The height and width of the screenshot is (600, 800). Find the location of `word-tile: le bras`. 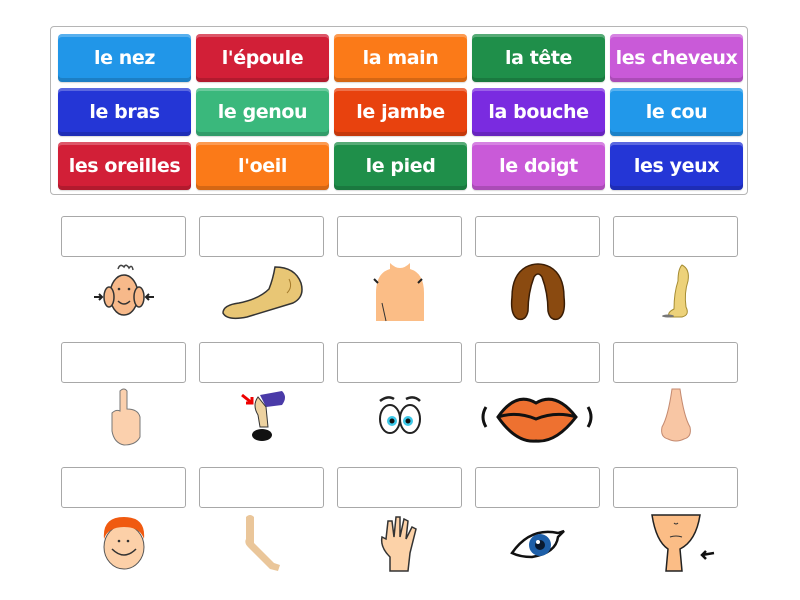

word-tile: le bras is located at coordinates (124, 112).